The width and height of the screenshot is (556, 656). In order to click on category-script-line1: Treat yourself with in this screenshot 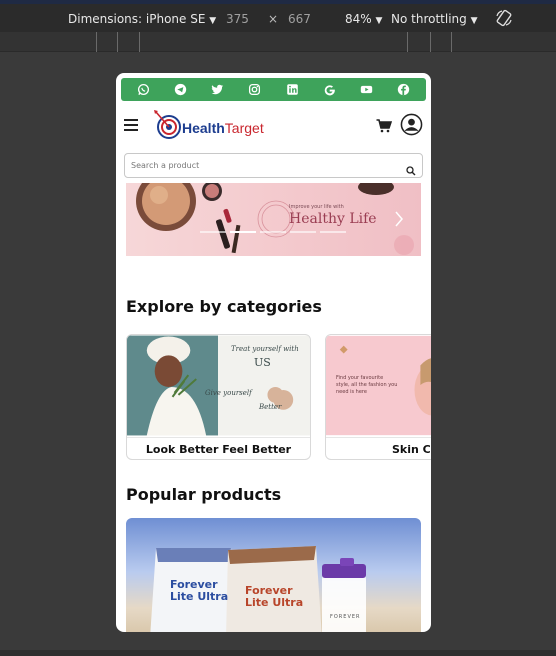, I will do `click(265, 349)`.